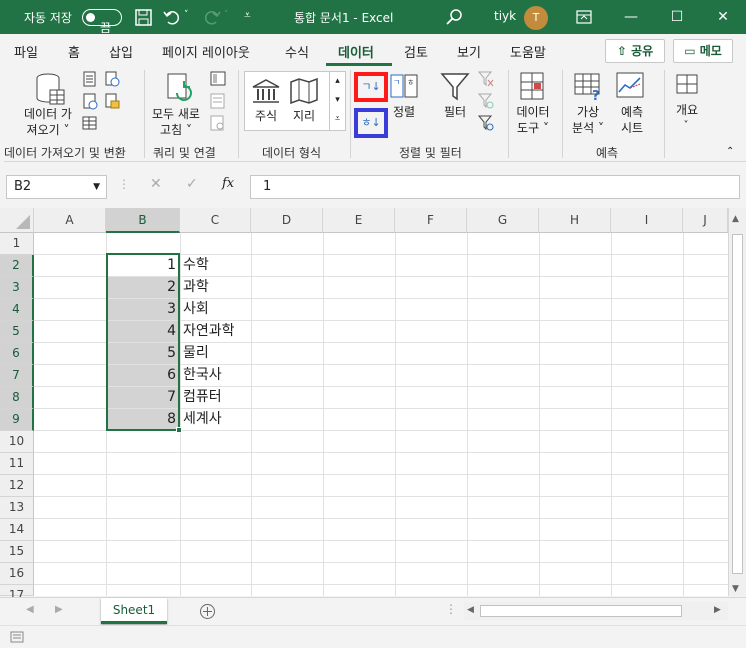 The image size is (746, 648). What do you see at coordinates (17, 552) in the screenshot?
I see `row-header: 15` at bounding box center [17, 552].